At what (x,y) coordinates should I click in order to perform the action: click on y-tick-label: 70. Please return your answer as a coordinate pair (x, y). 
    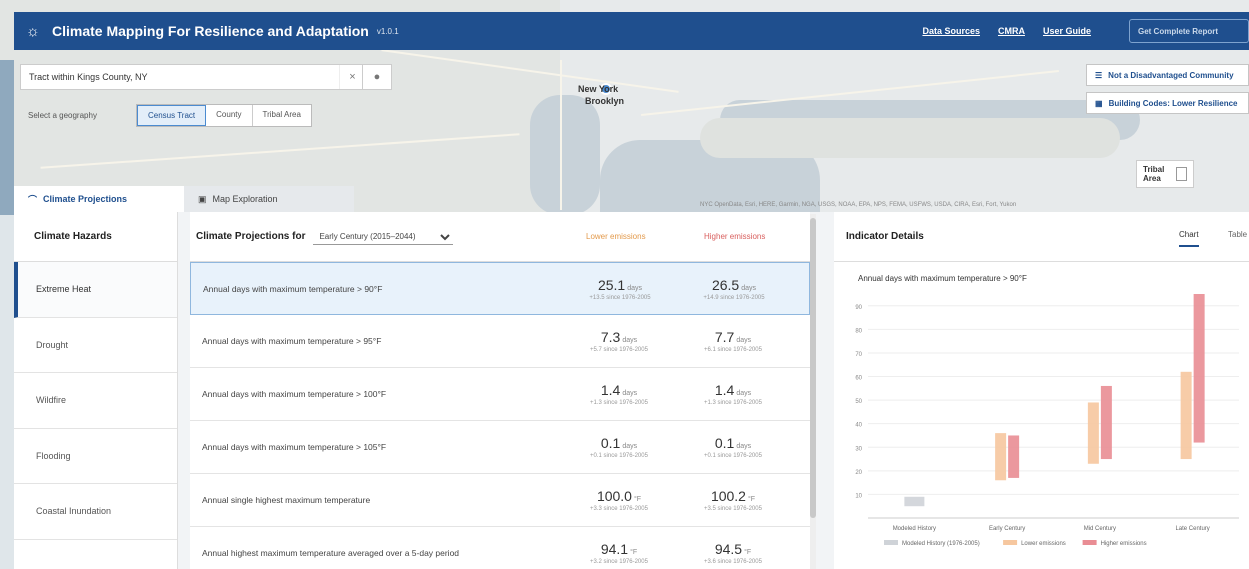
    Looking at the image, I should click on (858, 355).